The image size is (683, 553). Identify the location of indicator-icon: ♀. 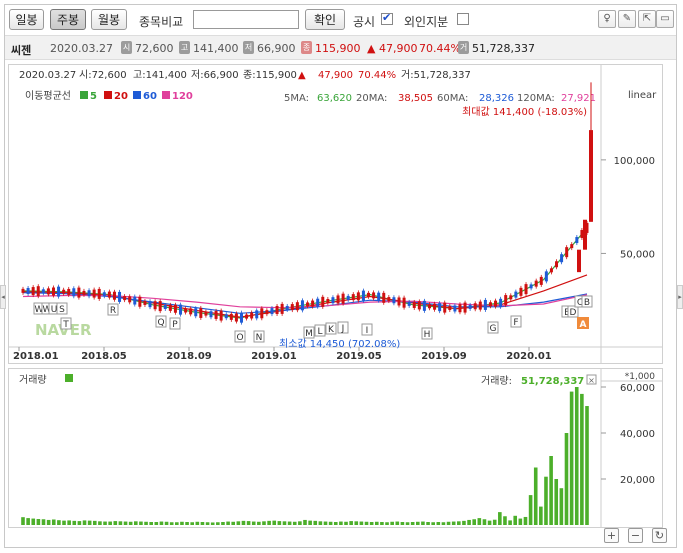
(607, 19).